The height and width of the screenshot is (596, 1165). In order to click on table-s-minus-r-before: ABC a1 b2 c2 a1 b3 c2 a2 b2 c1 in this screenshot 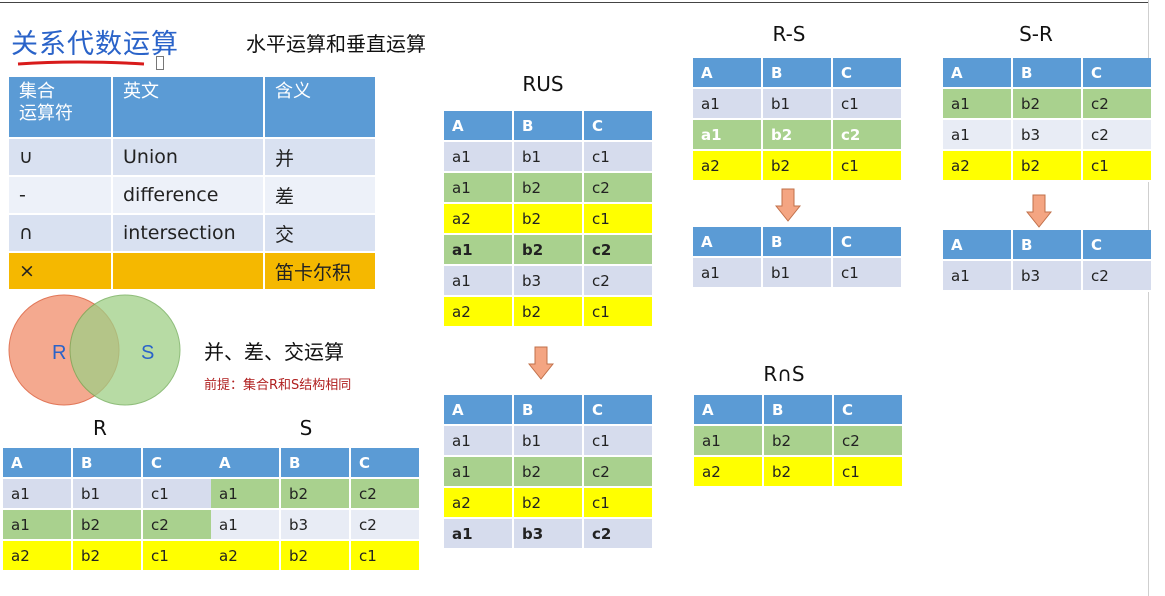, I will do `click(1048, 120)`.